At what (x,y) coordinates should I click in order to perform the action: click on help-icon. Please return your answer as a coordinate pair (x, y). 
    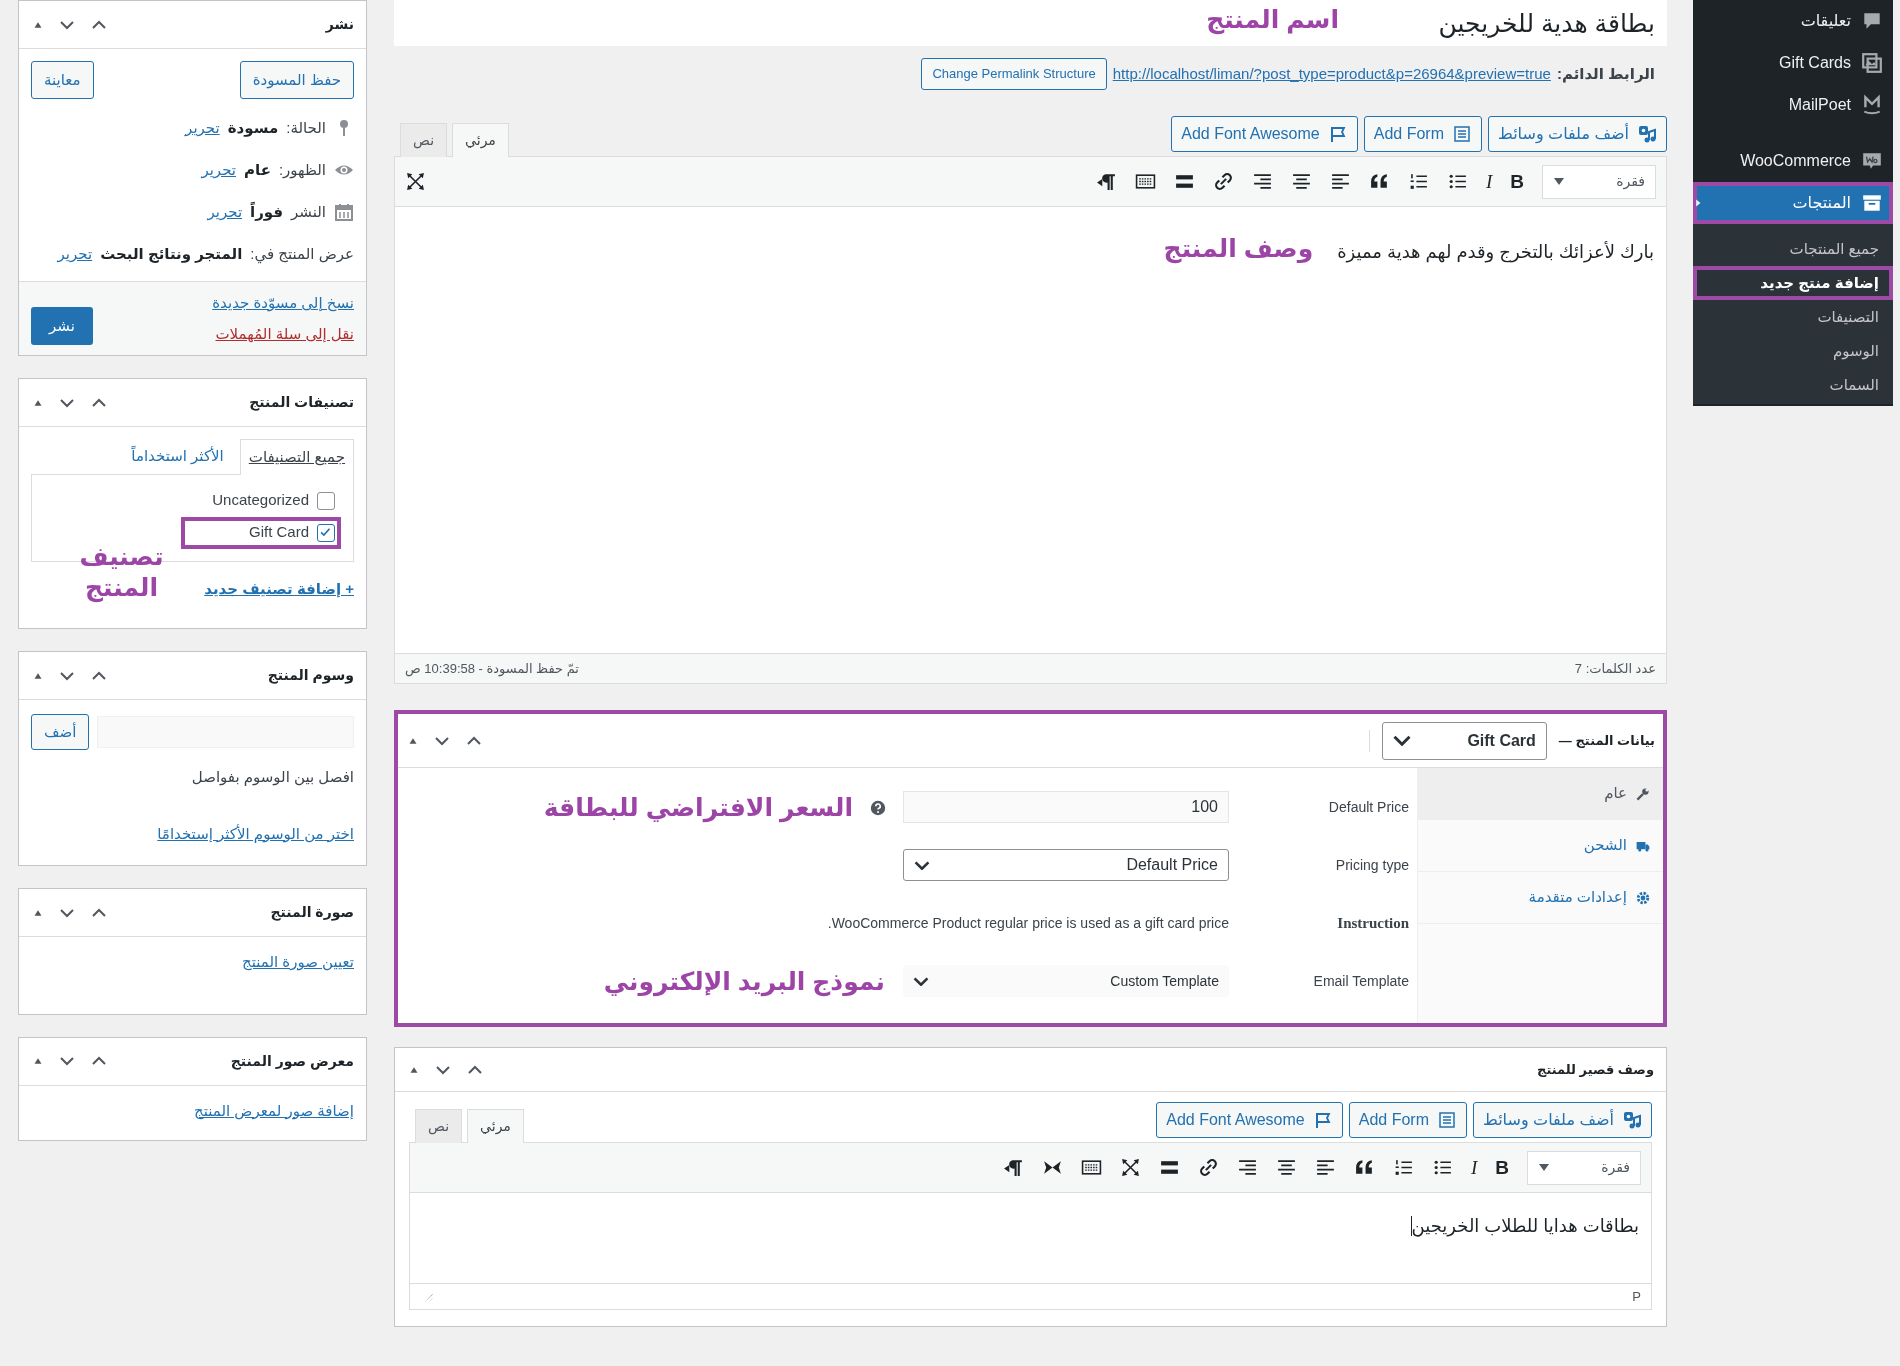
    Looking at the image, I should click on (878, 807).